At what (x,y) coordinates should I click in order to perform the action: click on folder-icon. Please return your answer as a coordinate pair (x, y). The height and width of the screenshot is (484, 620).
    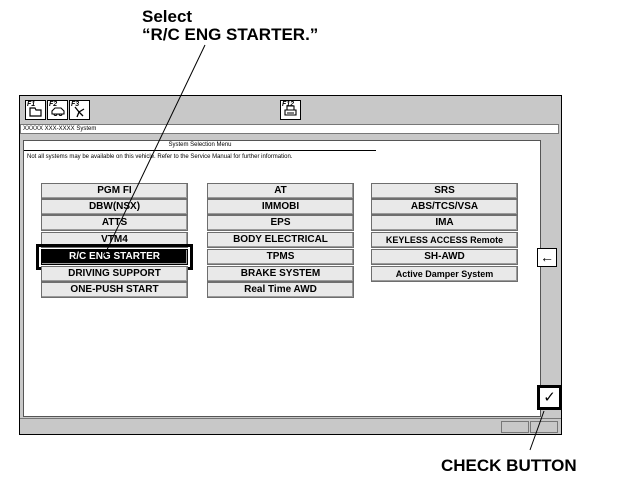
    Looking at the image, I should click on (35, 112).